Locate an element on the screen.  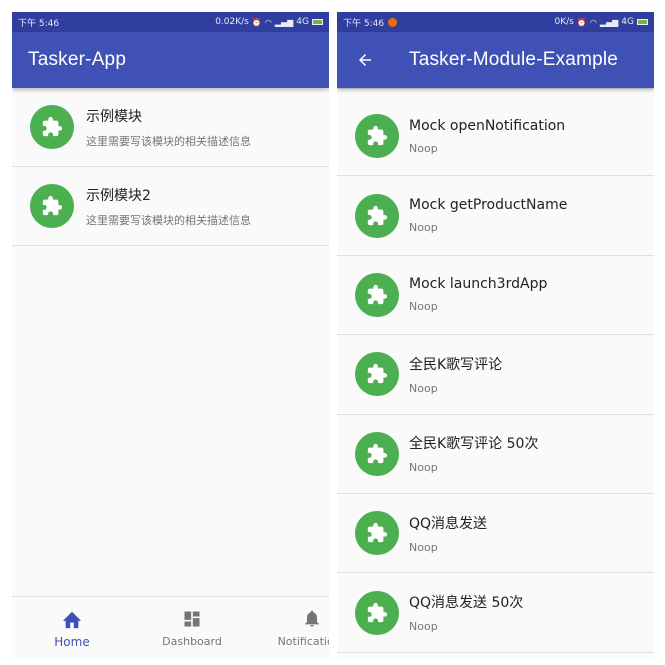
task-title: 全民K歌写评论 50次 is located at coordinates (474, 444).